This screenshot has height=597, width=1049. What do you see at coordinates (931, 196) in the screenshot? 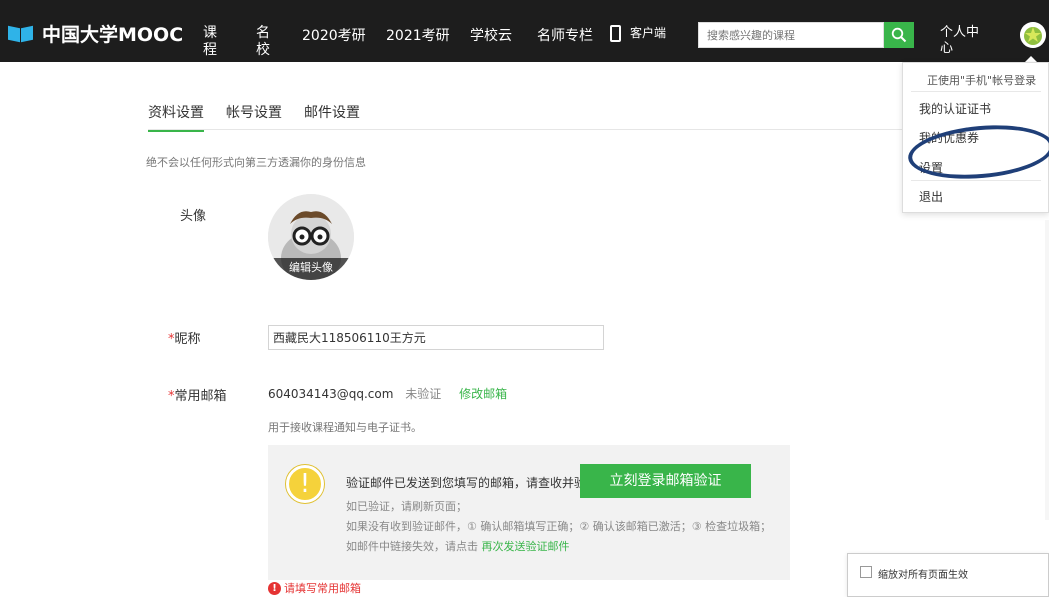
I see `menu-item-logout: 退出` at bounding box center [931, 196].